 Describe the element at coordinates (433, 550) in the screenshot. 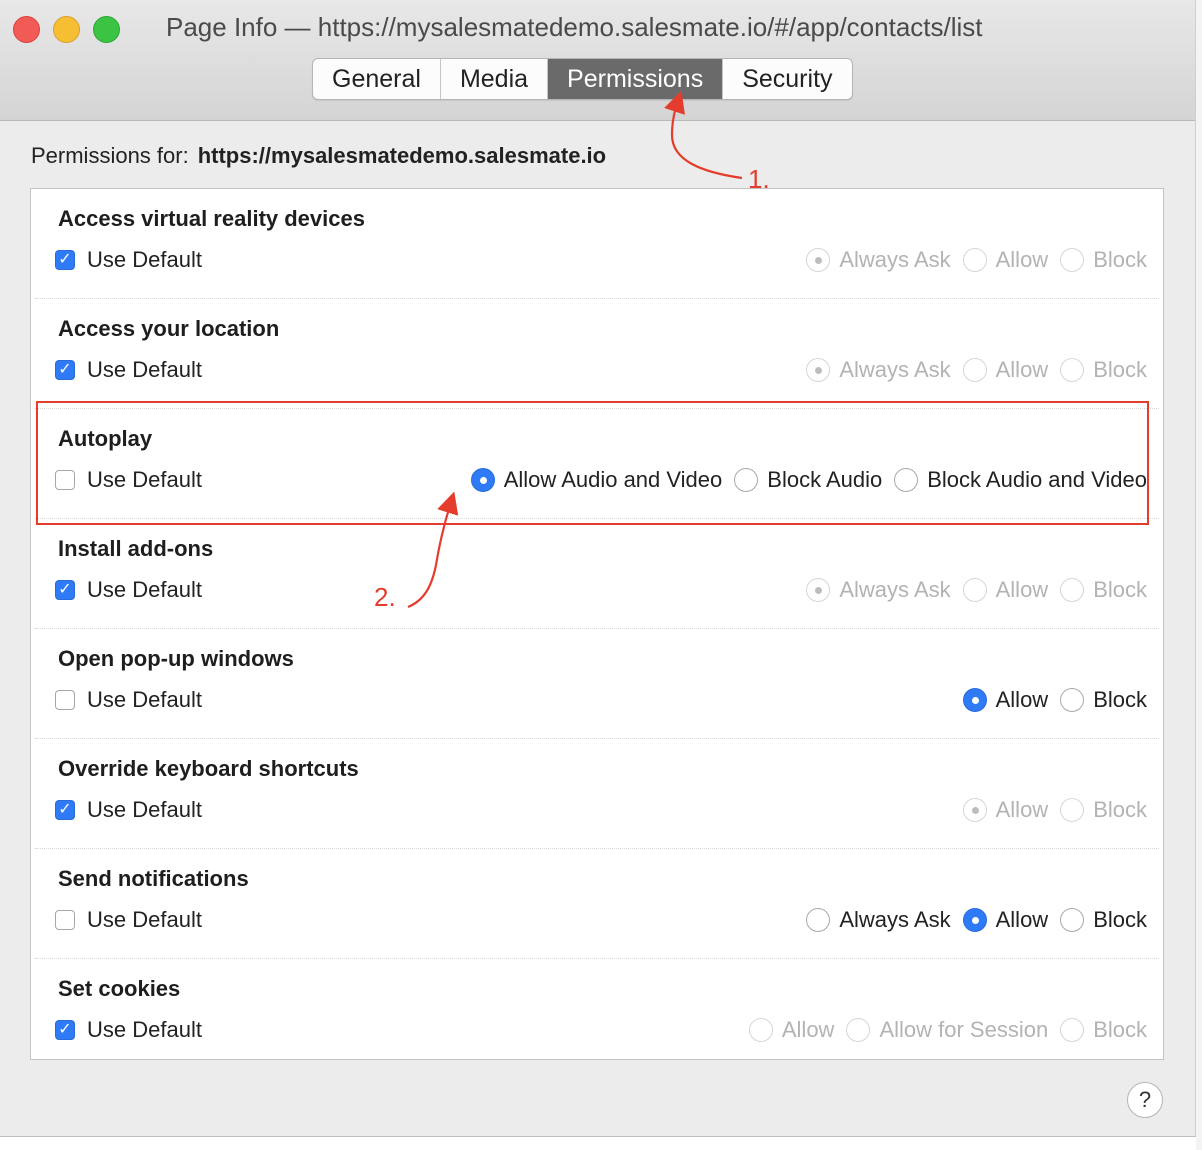

I see `arrow-2-path` at that location.